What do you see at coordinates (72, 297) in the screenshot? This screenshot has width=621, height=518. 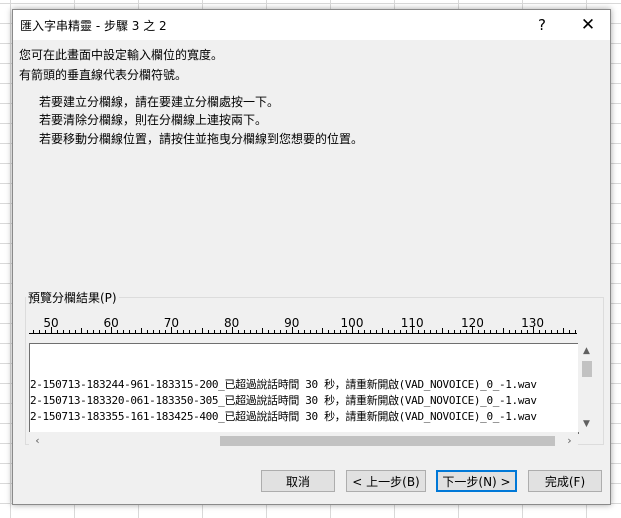 I see `preview-label: 預覽分欄結果(P)` at bounding box center [72, 297].